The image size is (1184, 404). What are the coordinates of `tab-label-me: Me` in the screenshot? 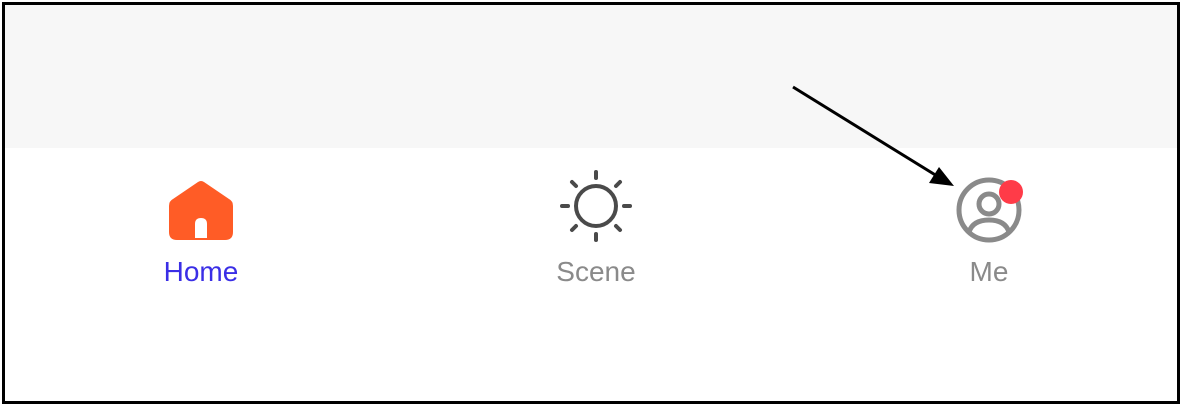 It's located at (989, 271).